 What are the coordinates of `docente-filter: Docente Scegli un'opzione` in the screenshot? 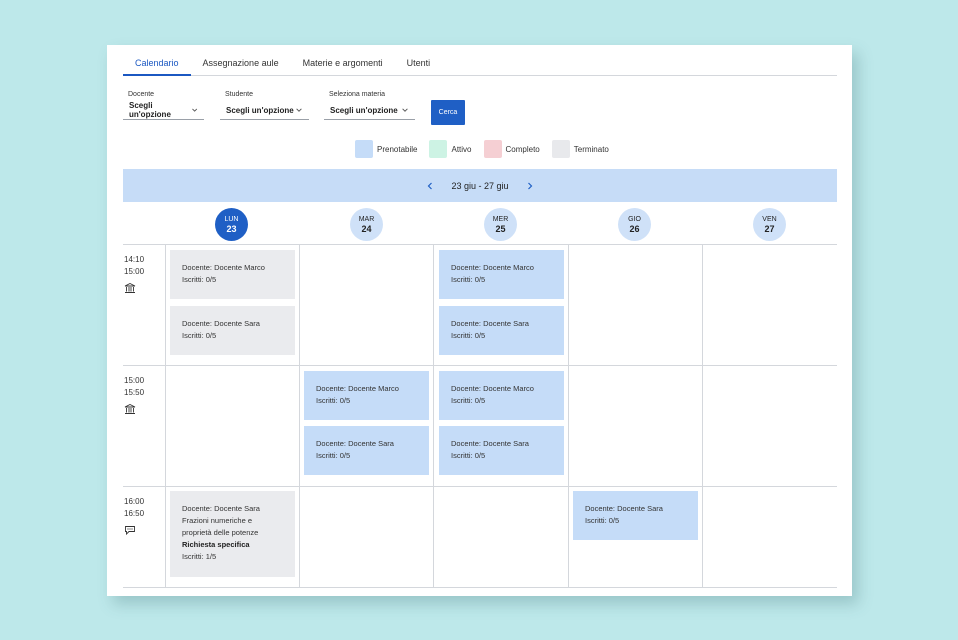 It's located at (163, 105).